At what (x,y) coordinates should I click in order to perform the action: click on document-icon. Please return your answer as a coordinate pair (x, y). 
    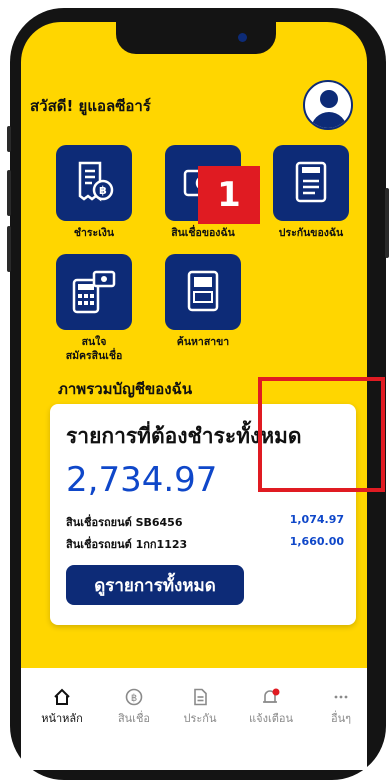
    Looking at the image, I should click on (200, 697).